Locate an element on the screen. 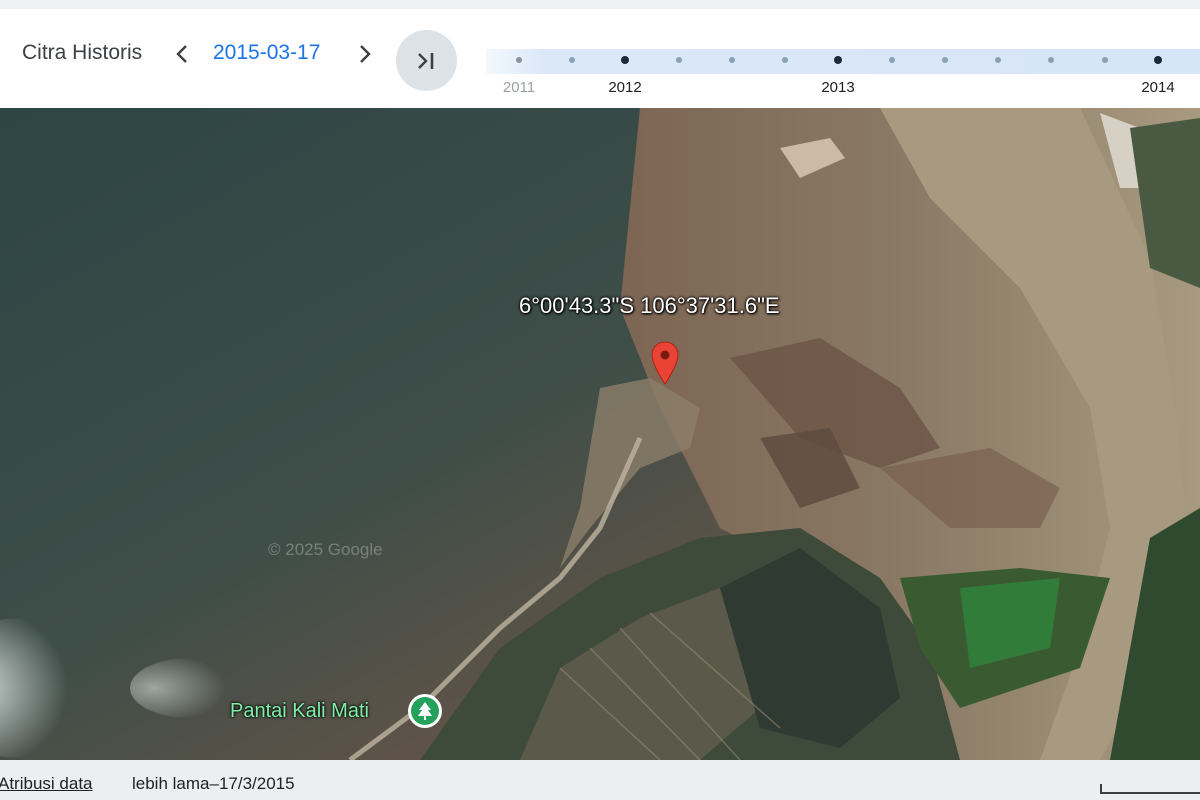 The image size is (1200, 800). map-footer: Atribusi data lebih lama–17/3/2015 is located at coordinates (600, 780).